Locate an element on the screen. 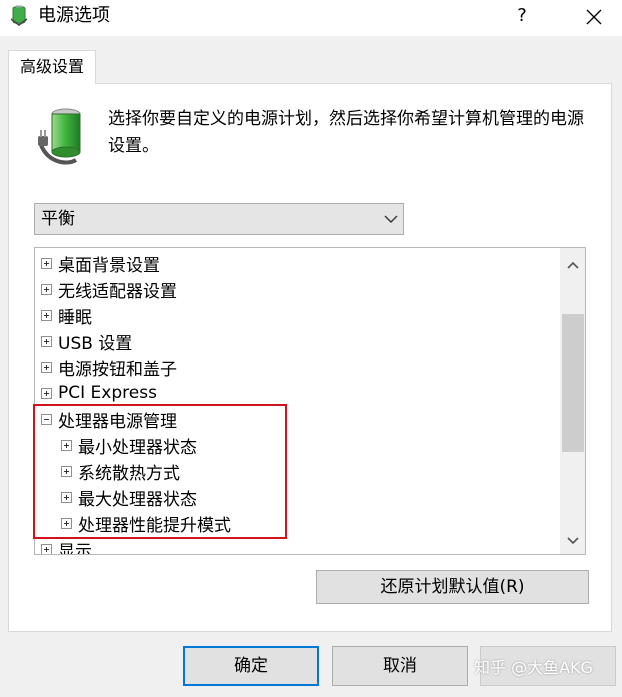 The image size is (622, 697). tree-item-wireless-adapter: 无线适配器设置 is located at coordinates (109, 289).